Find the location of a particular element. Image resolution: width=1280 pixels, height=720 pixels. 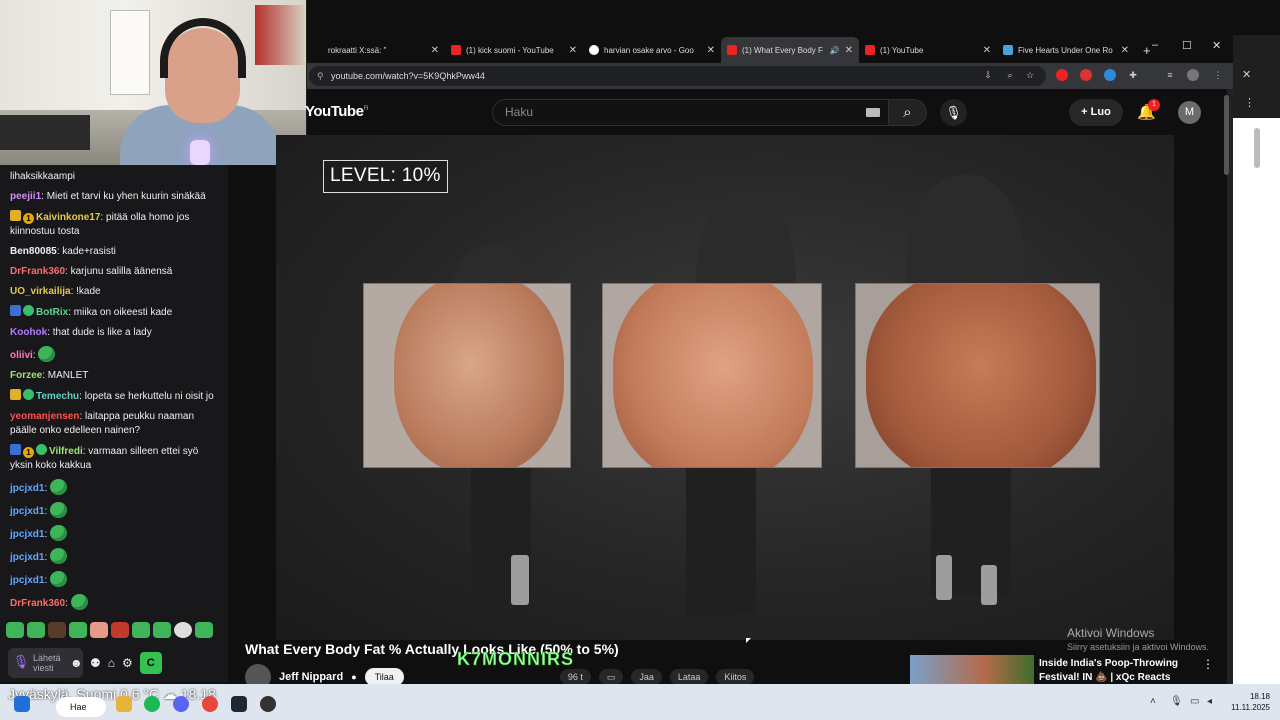

chat-username: UO_virkailija is located at coordinates (40, 291).